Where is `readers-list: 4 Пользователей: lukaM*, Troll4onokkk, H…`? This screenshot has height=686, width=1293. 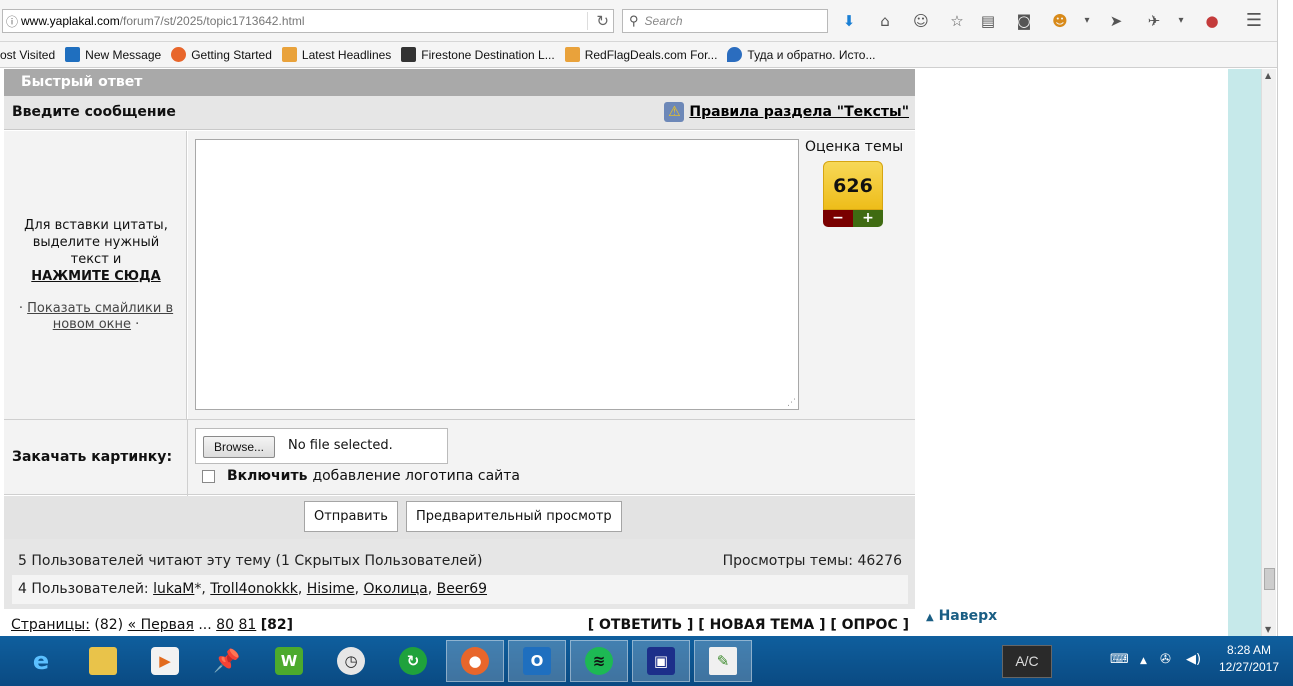
readers-list: 4 Пользователей: lukaM*, Troll4onokkk, H… is located at coordinates (460, 589).